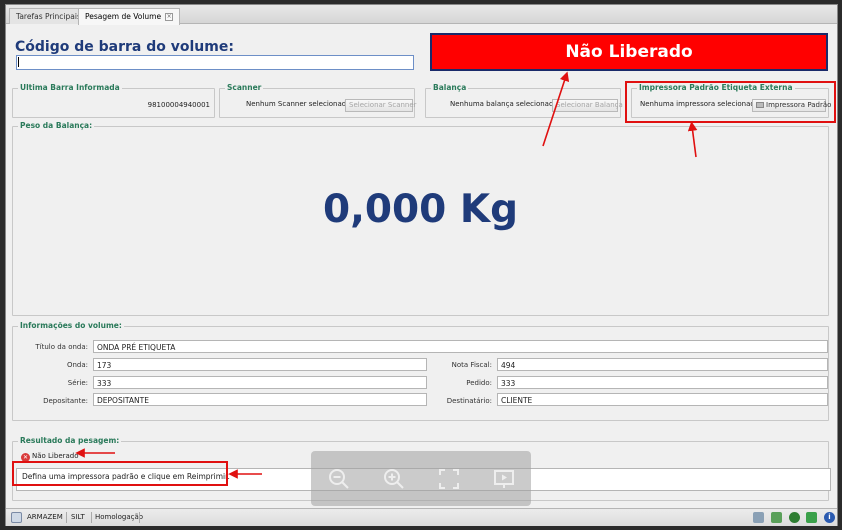 The width and height of the screenshot is (842, 530). What do you see at coordinates (479, 383) in the screenshot?
I see `pedido-label: Pedido:` at bounding box center [479, 383].